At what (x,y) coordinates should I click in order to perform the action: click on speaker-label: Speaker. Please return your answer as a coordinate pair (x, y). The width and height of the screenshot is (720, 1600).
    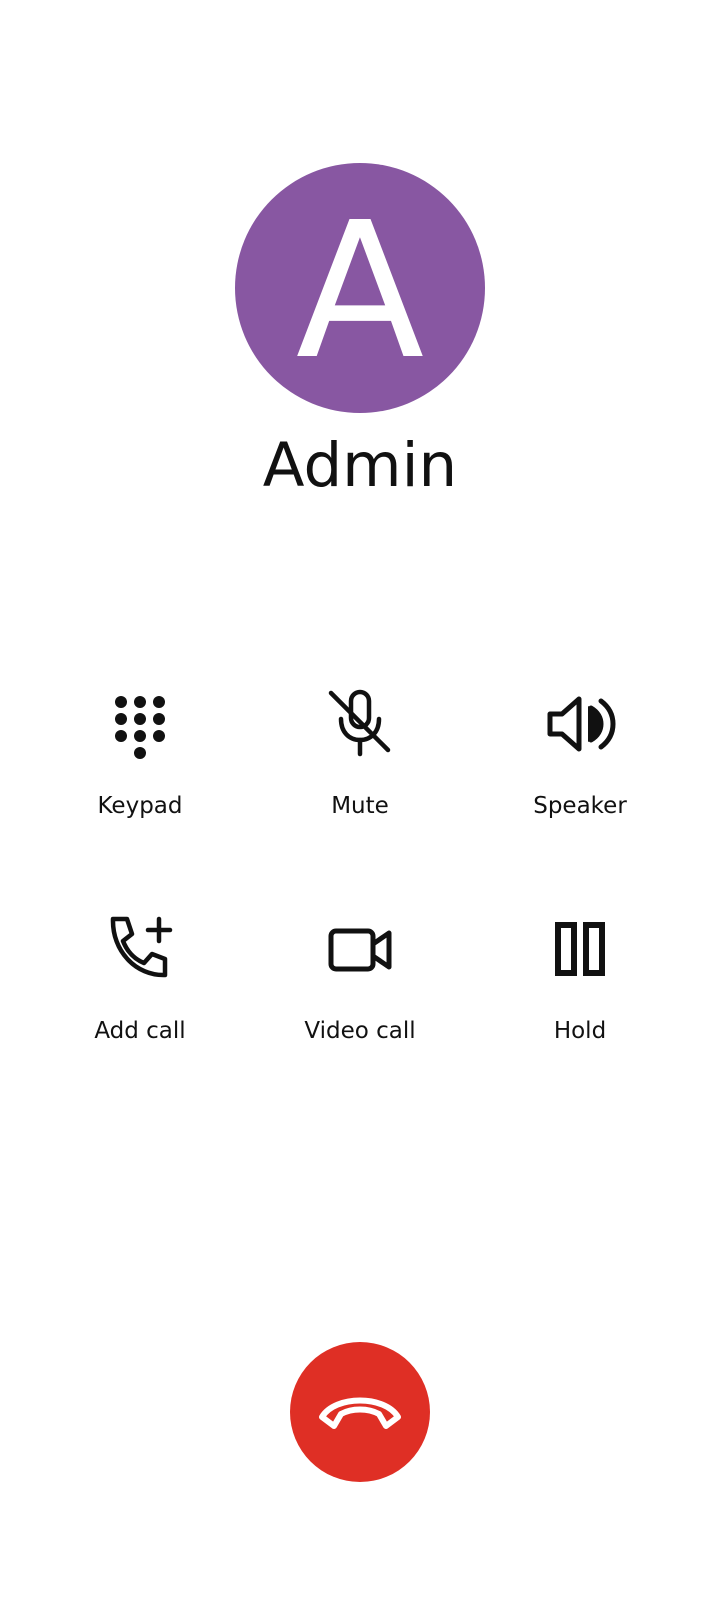
    Looking at the image, I should click on (580, 806).